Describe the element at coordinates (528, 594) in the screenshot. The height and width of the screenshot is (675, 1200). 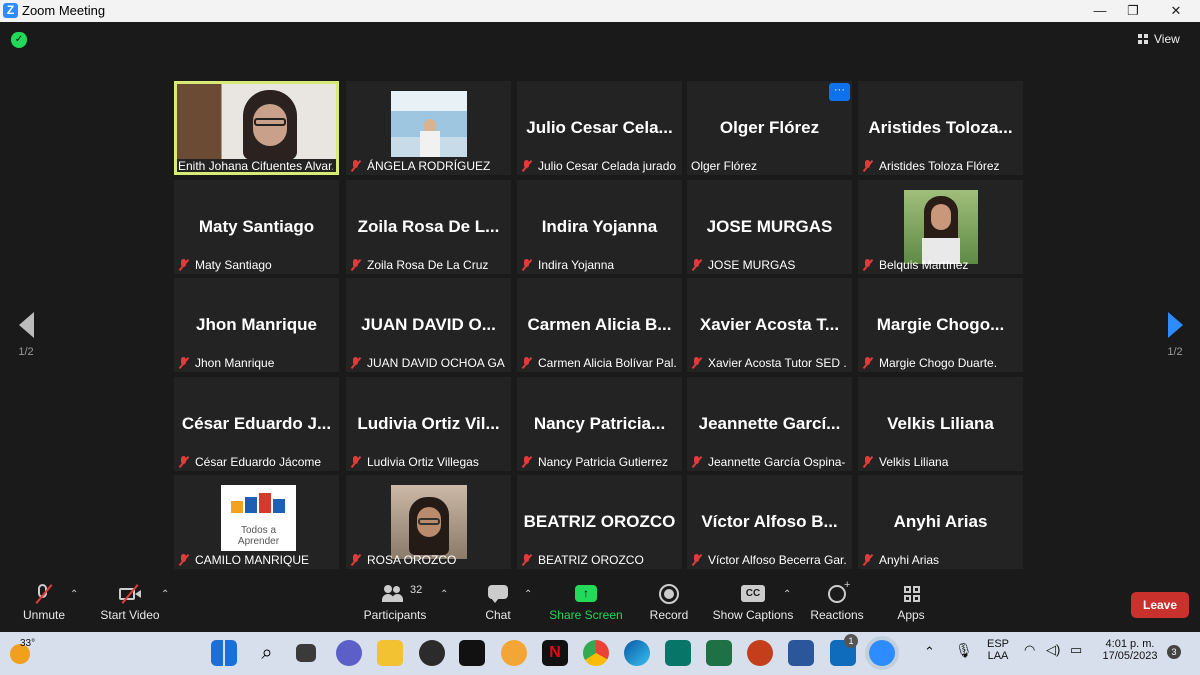
I see `chat-options-caret: ⌃` at that location.